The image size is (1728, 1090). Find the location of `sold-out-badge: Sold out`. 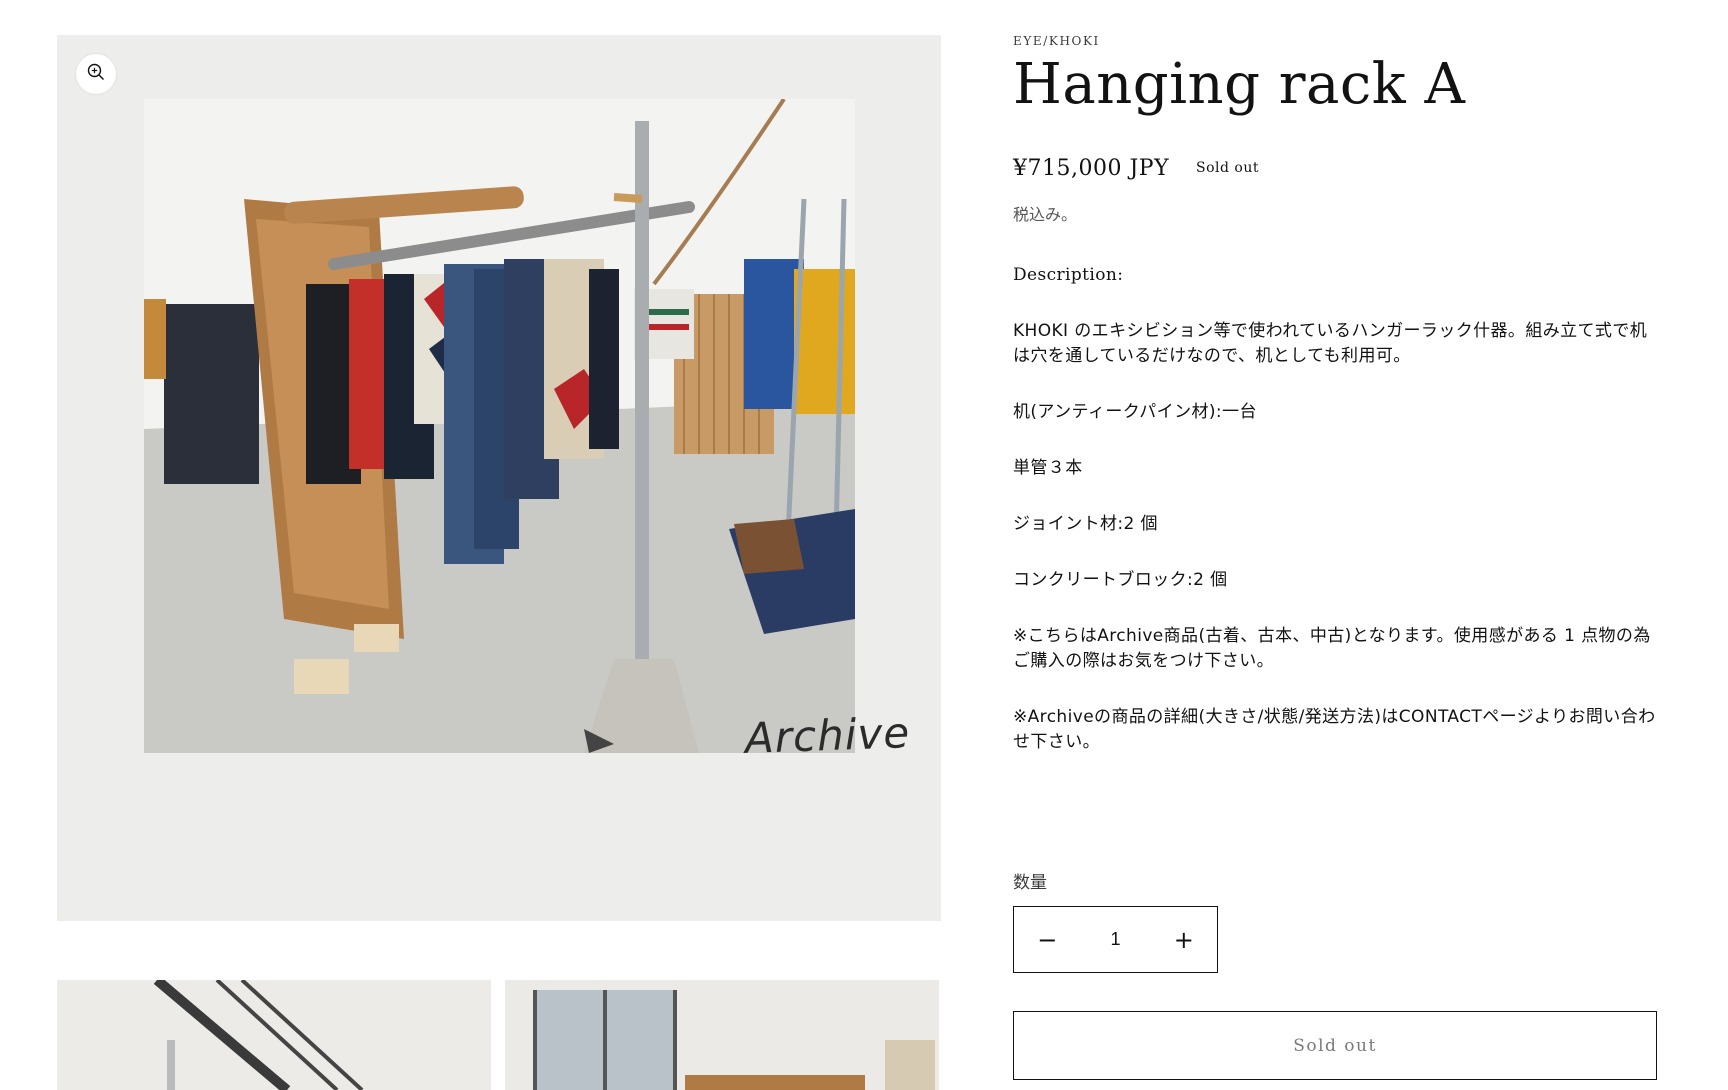

sold-out-badge: Sold out is located at coordinates (1227, 168).